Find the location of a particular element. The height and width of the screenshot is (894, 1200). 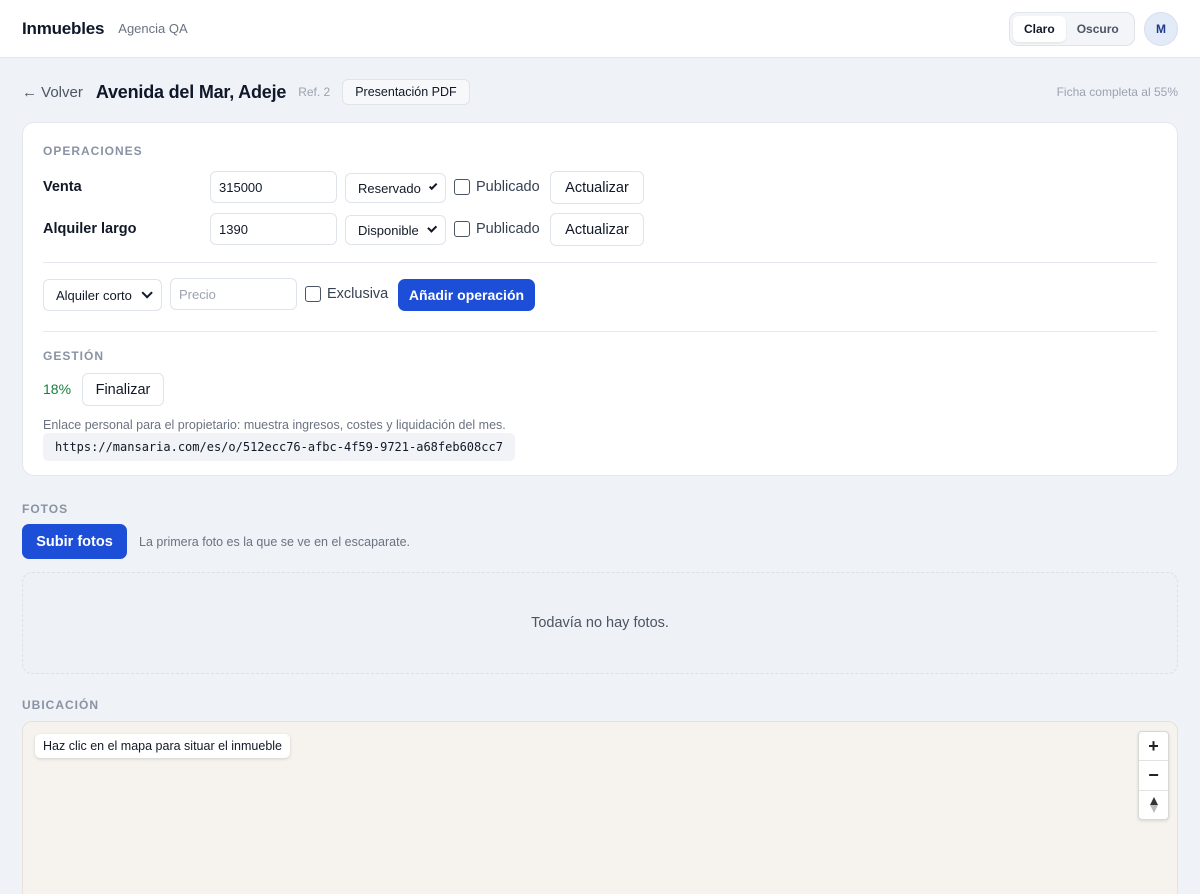

upload-photos-button: Subir fotos is located at coordinates (74, 541).